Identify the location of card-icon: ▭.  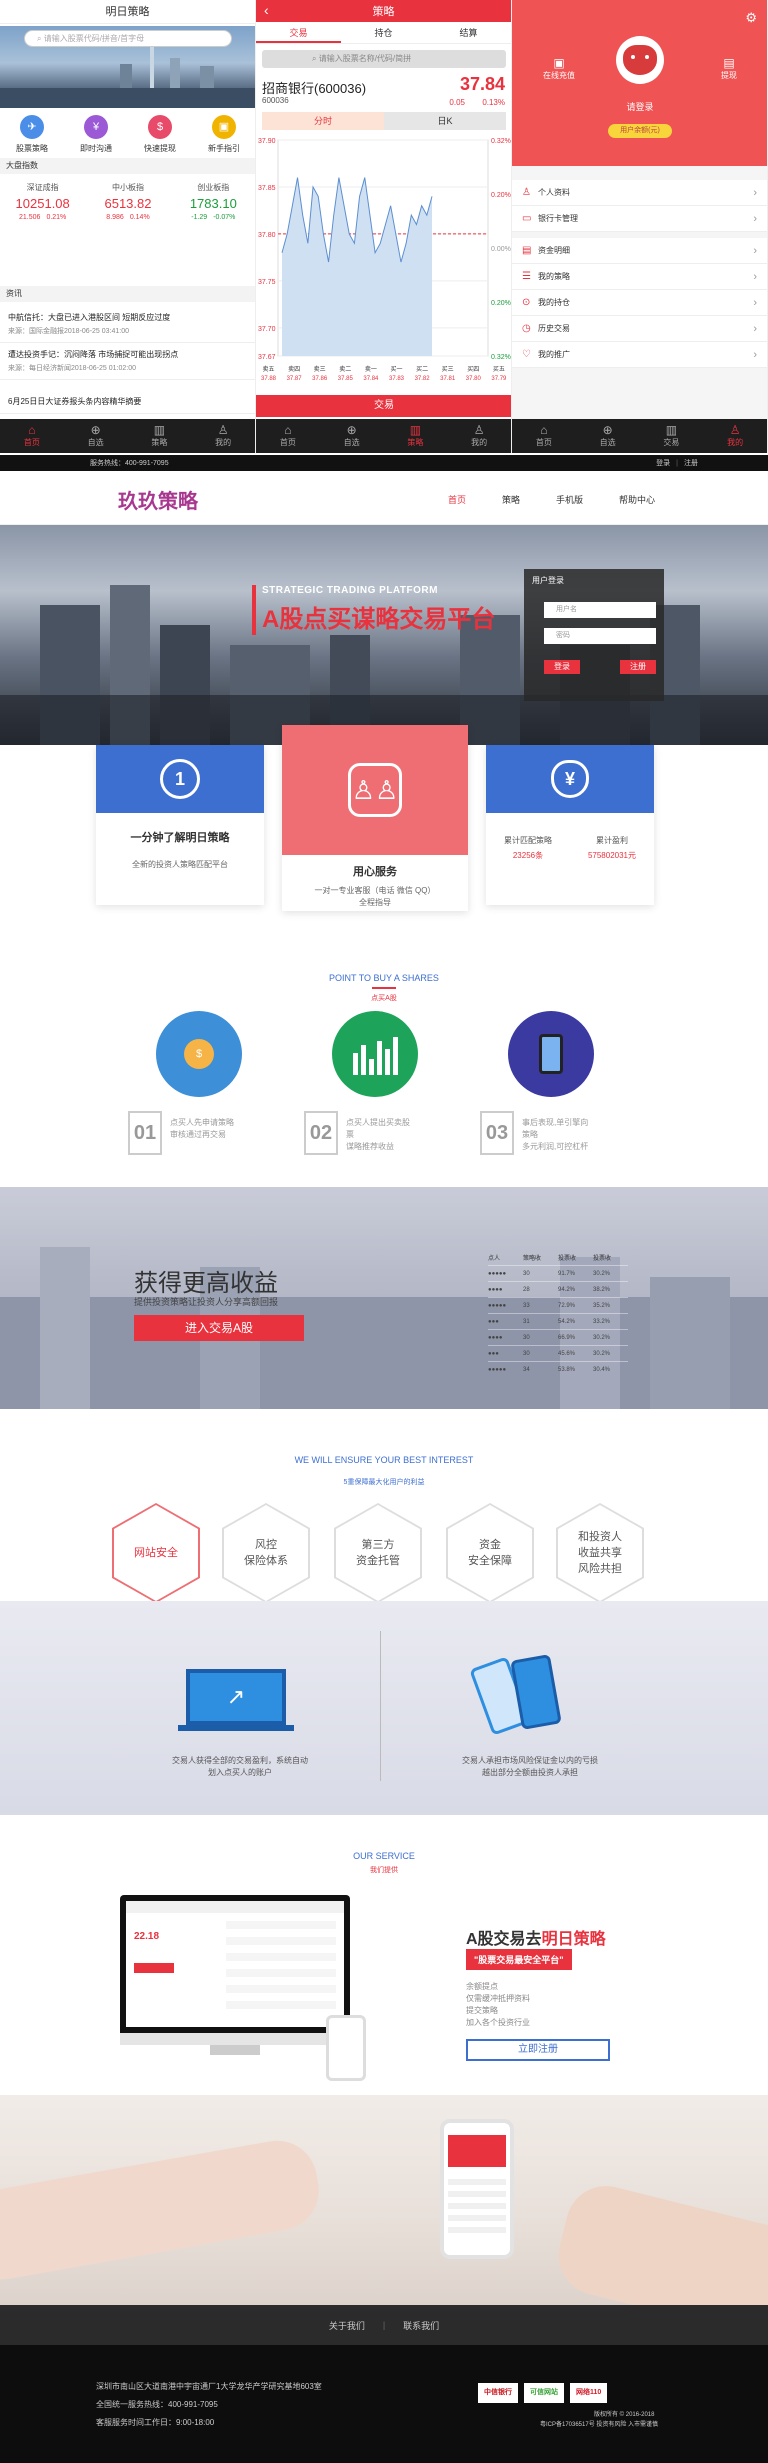
(527, 218).